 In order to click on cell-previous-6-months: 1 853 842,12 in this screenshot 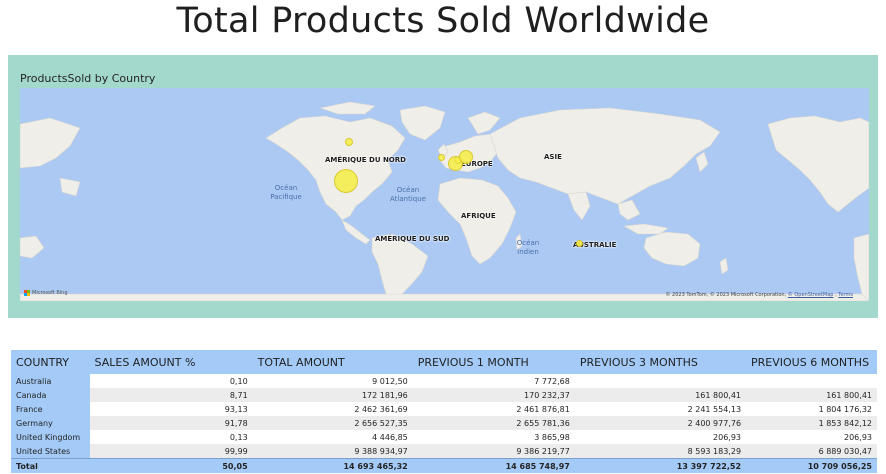, I will do `click(811, 423)`.